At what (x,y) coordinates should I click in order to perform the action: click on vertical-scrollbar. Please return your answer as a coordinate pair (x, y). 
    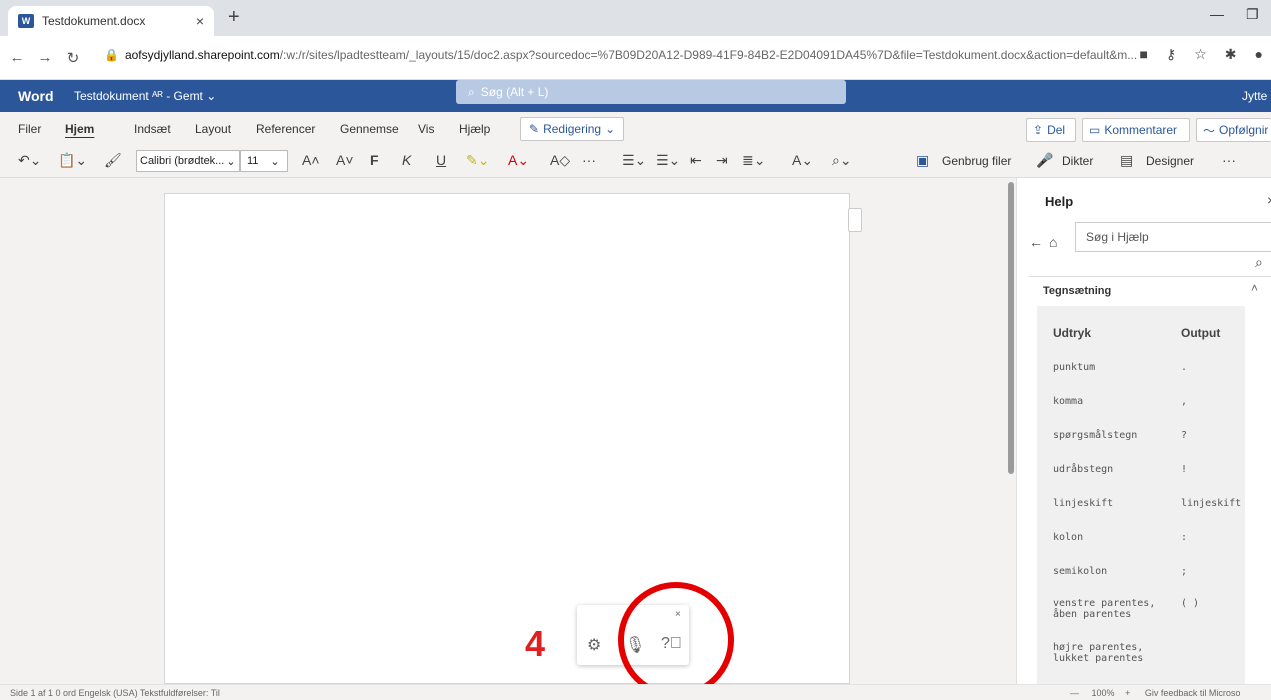
    Looking at the image, I should click on (1011, 328).